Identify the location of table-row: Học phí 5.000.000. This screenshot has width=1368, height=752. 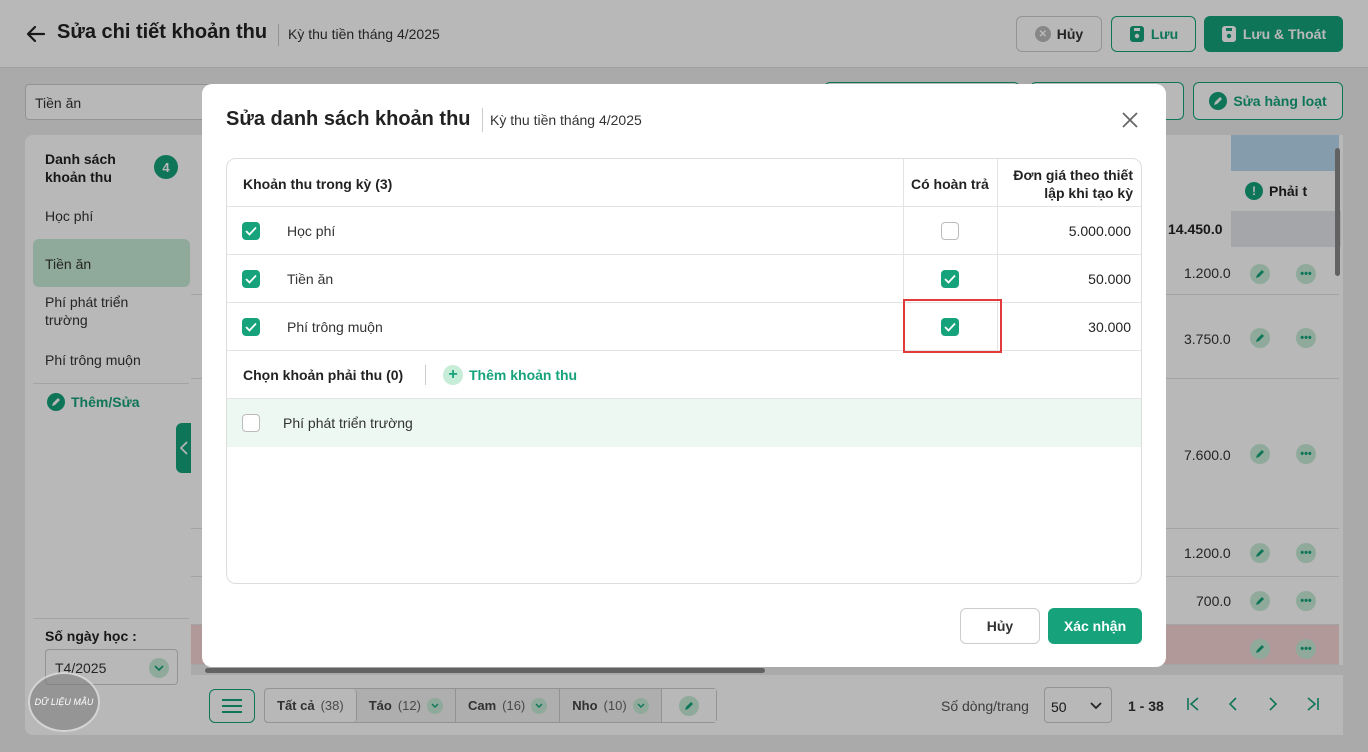
(684, 231).